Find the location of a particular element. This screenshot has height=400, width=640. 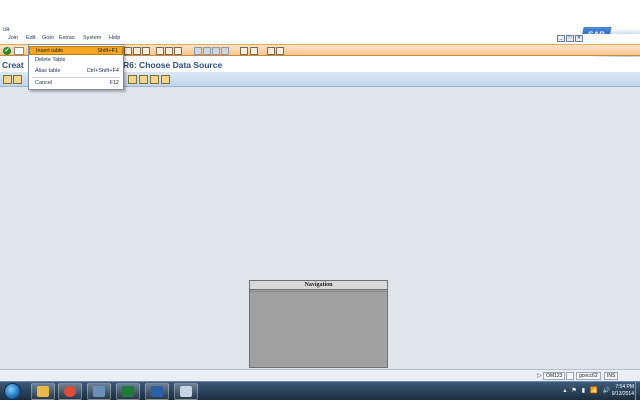

print-icon is located at coordinates (160, 51).